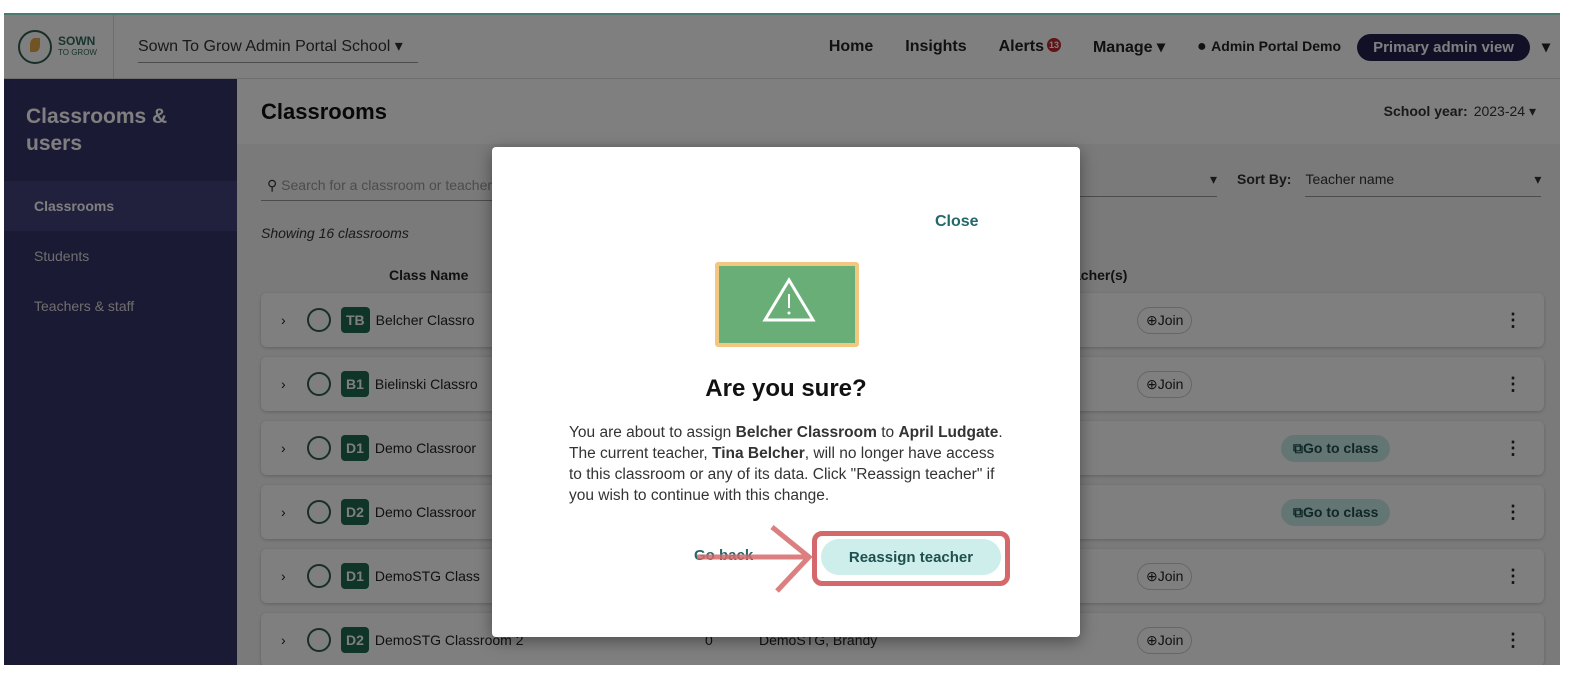 This screenshot has height=678, width=1586. Describe the element at coordinates (911, 557) in the screenshot. I see `reassign-teacher-button: Reassign teacher` at that location.